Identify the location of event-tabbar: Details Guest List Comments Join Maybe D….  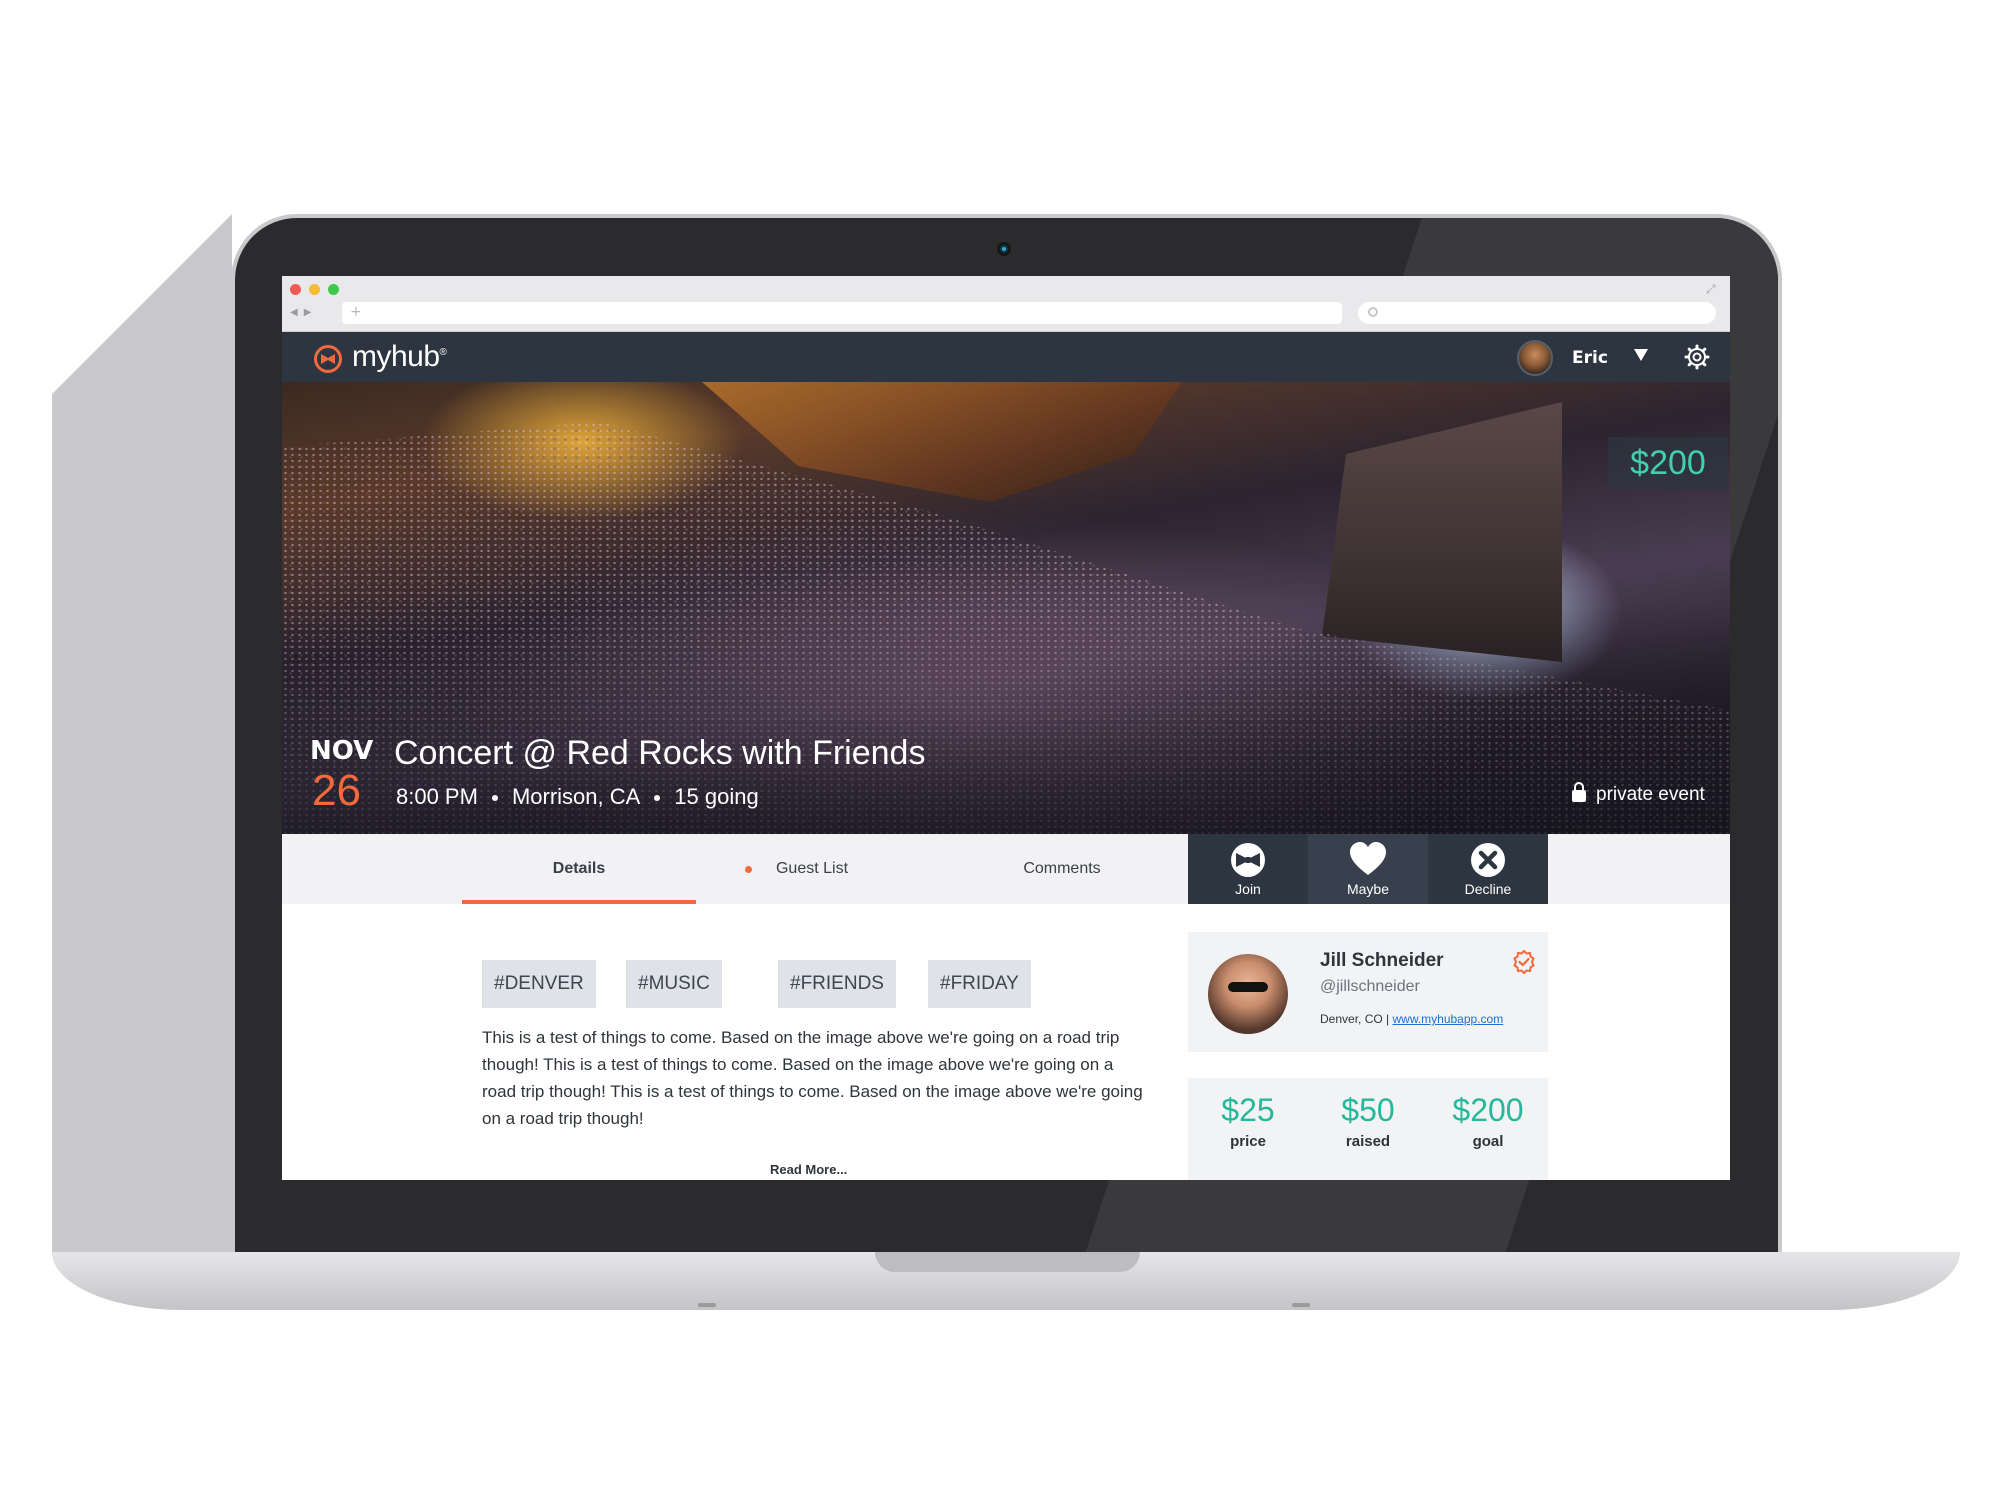
(1006, 869).